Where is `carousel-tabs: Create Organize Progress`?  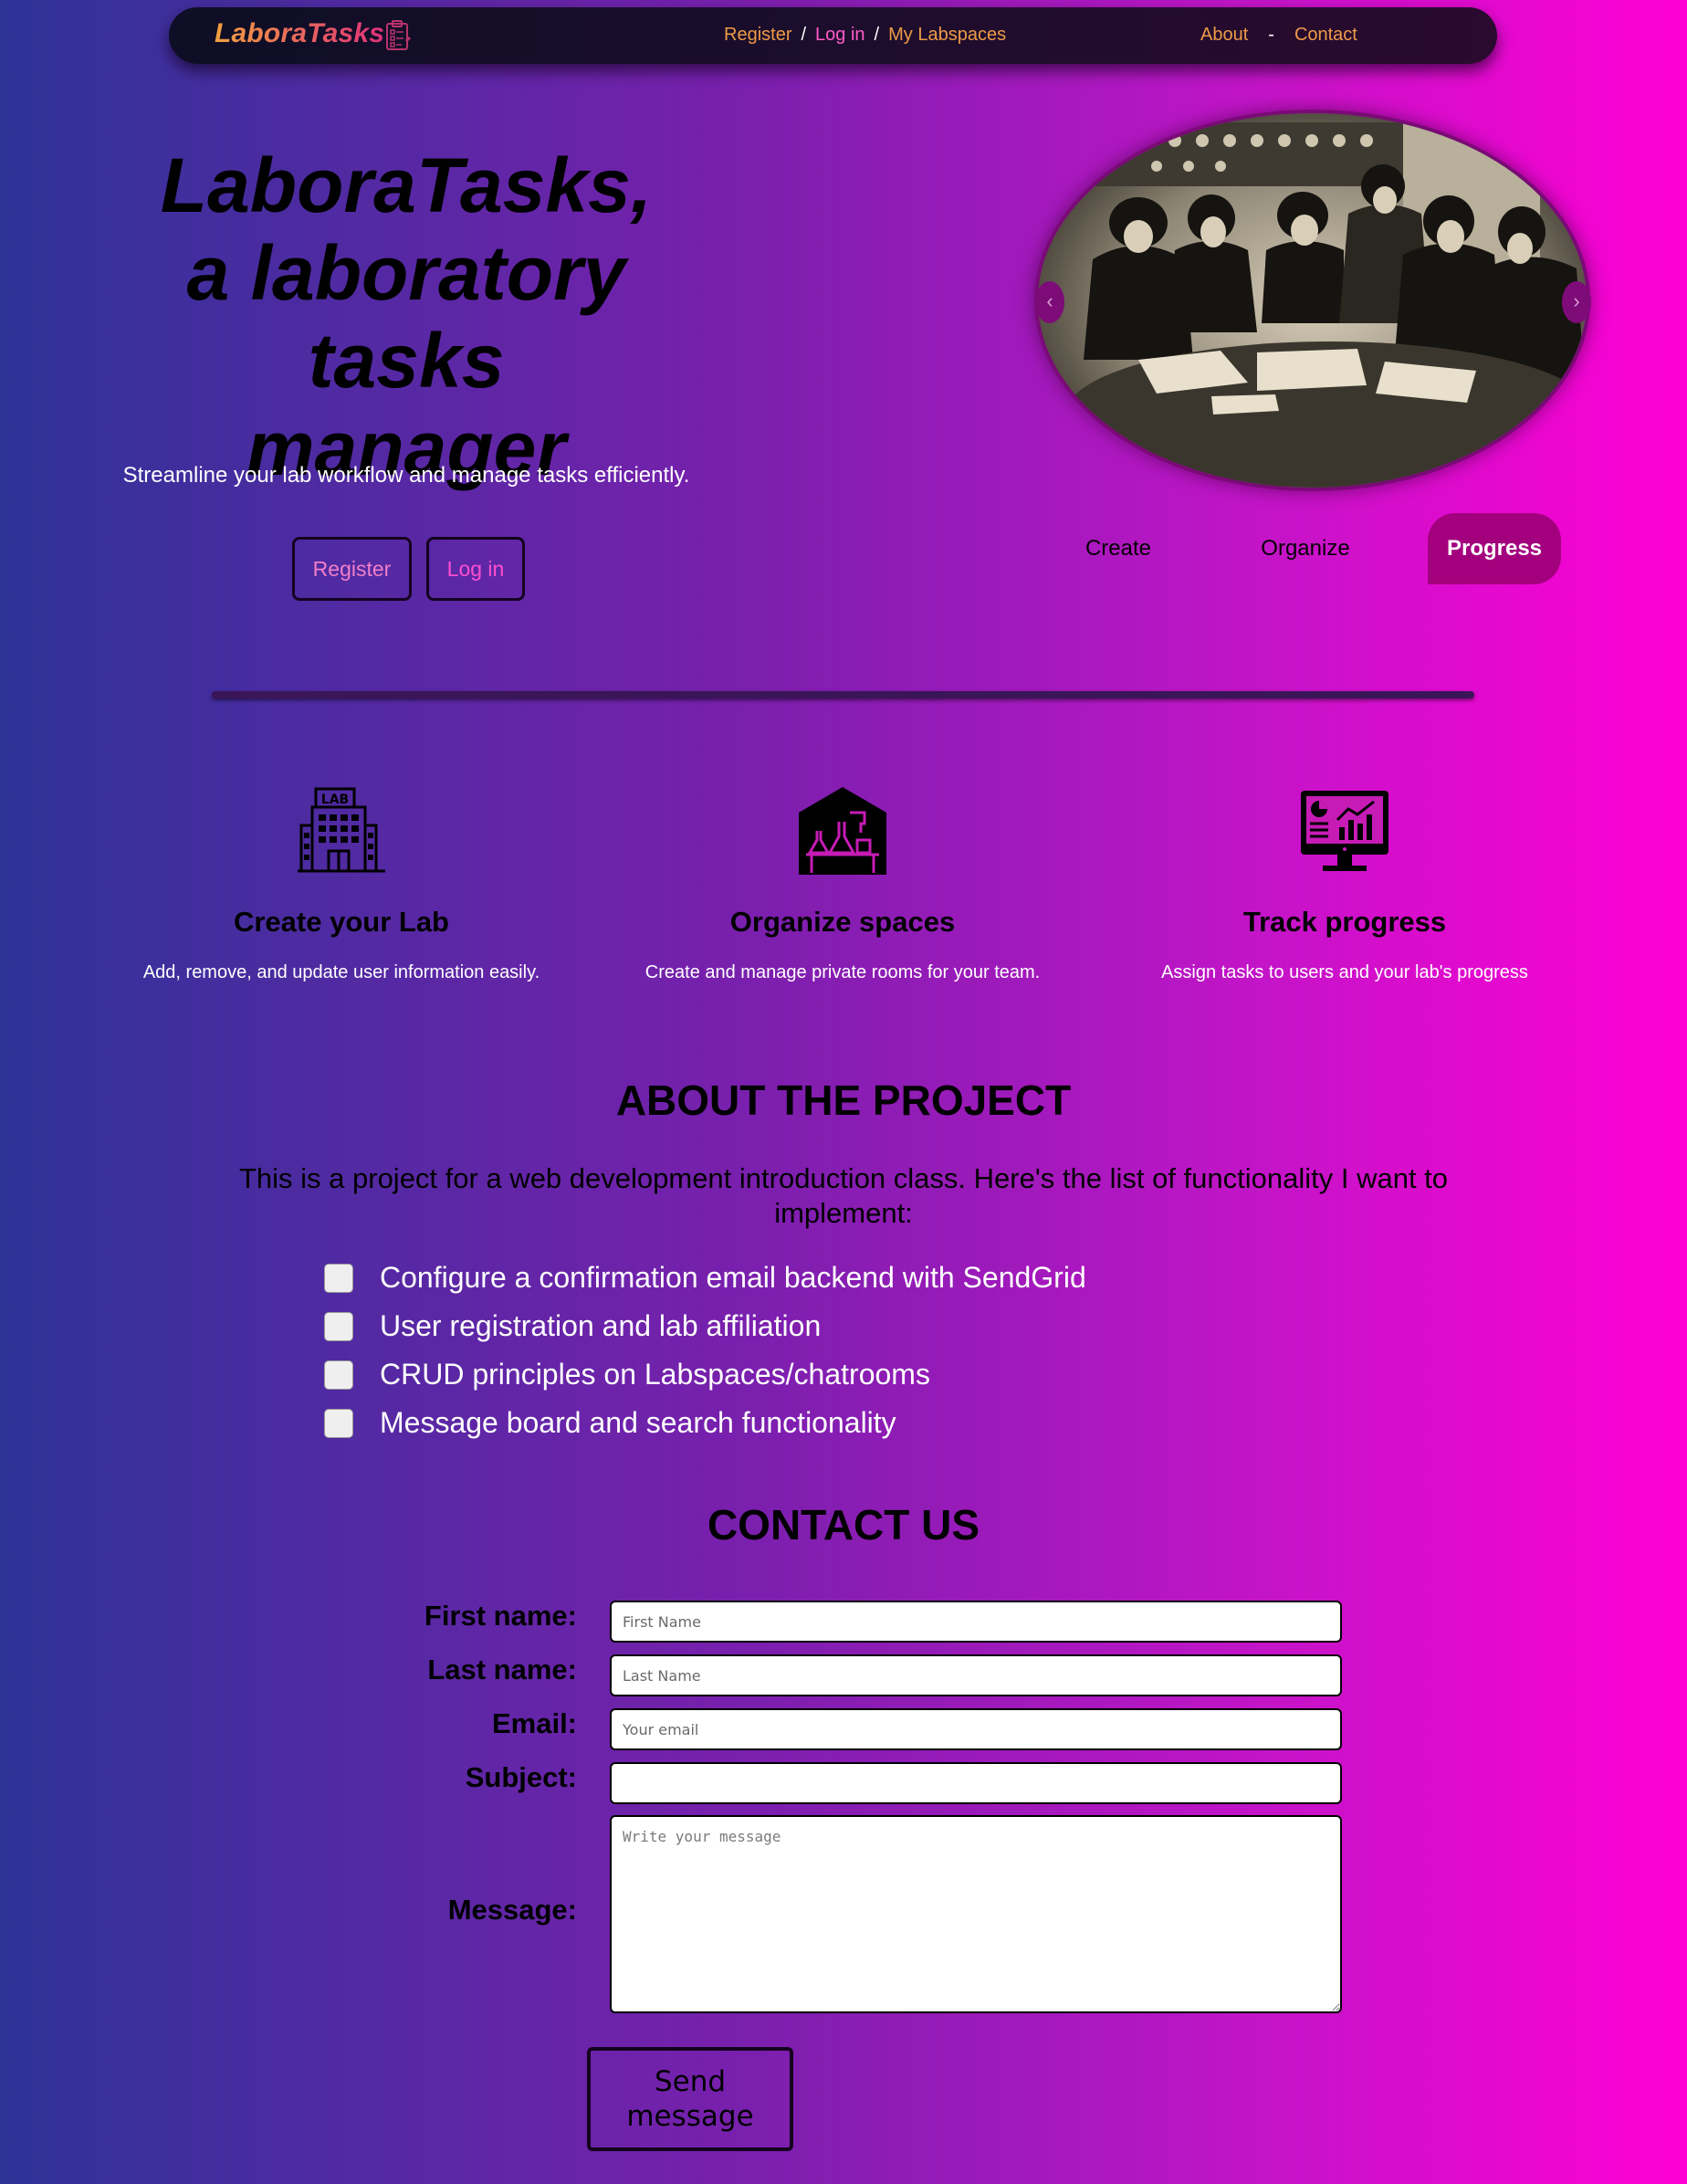 carousel-tabs: Create Organize Progress is located at coordinates (1301, 548).